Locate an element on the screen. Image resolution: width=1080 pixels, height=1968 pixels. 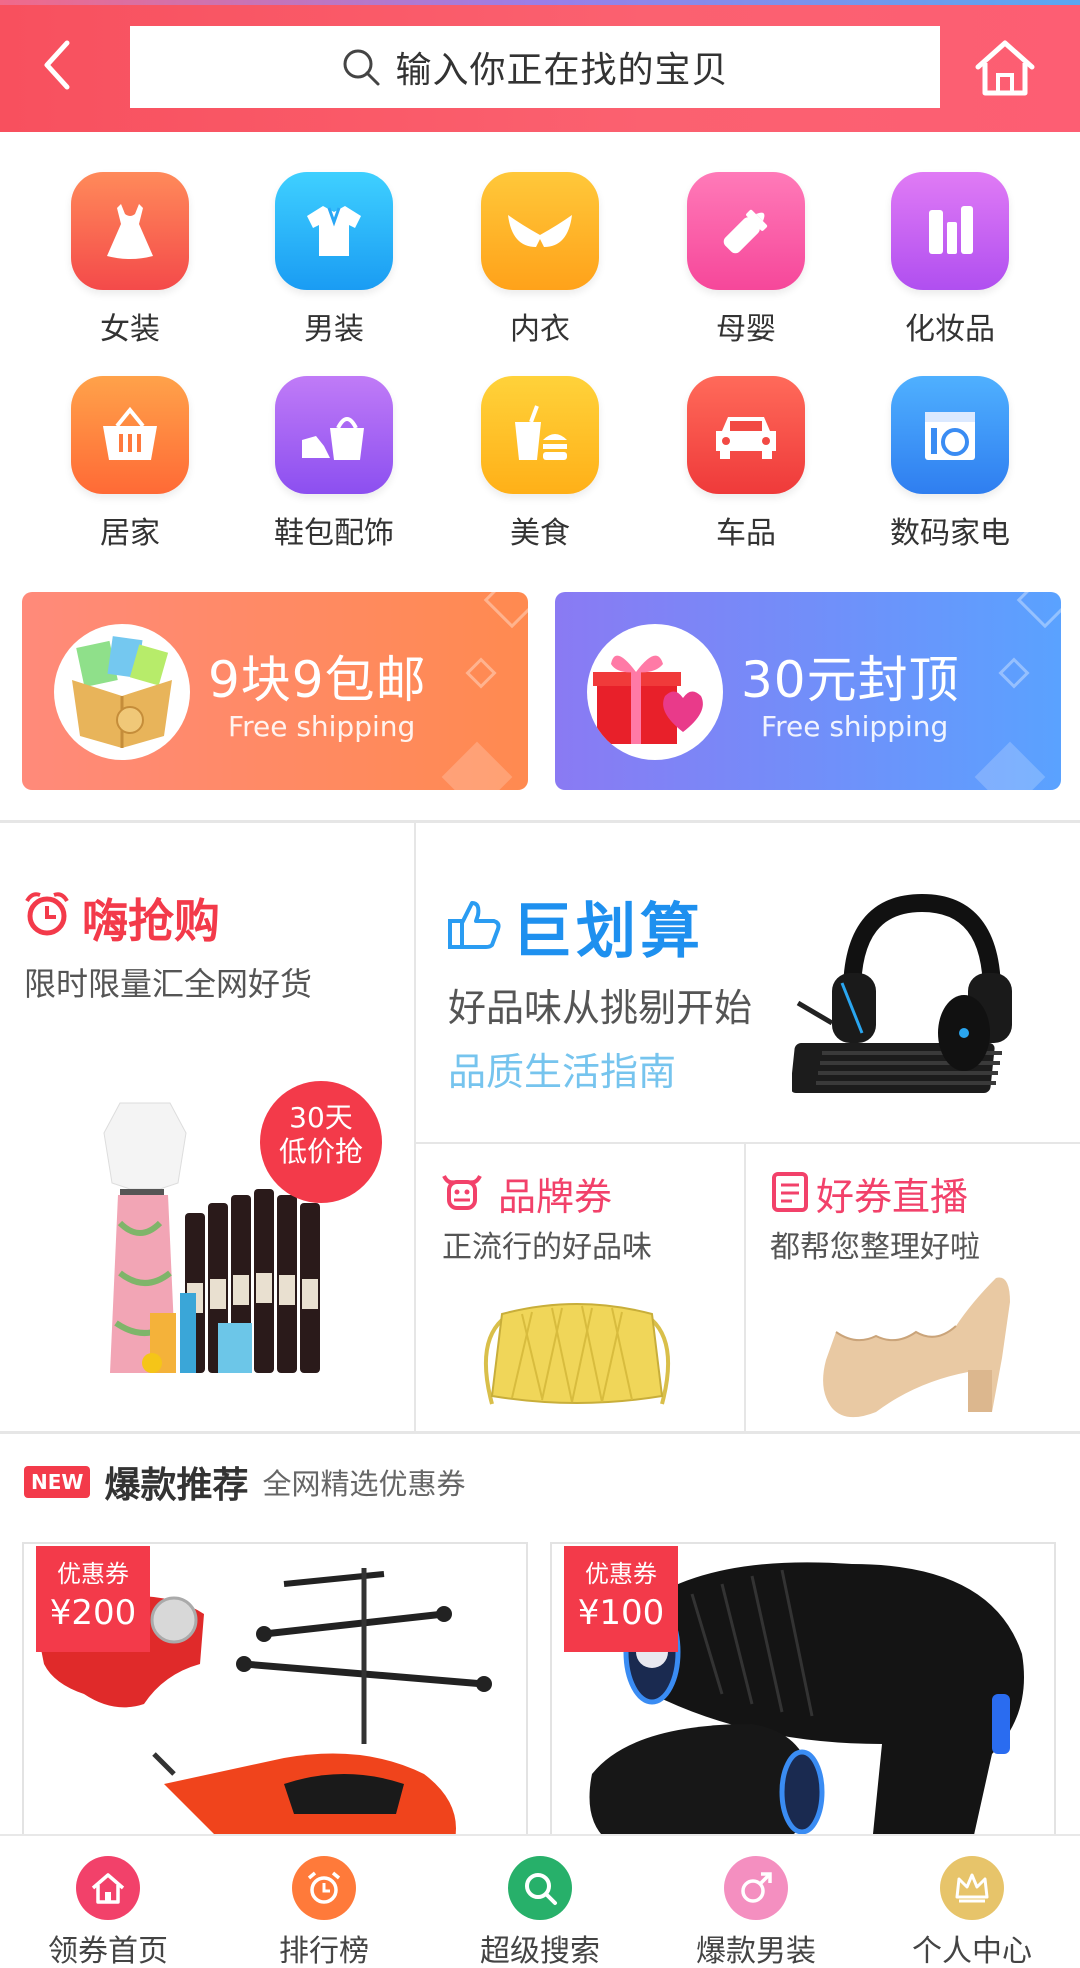
category-baby: 母婴 is located at coordinates (746, 260).